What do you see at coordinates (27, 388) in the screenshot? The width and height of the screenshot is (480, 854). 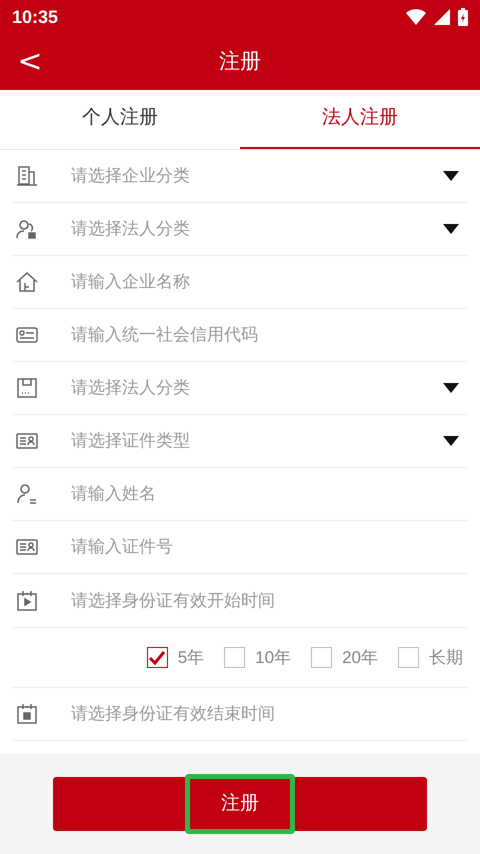 I see `box-icon` at bounding box center [27, 388].